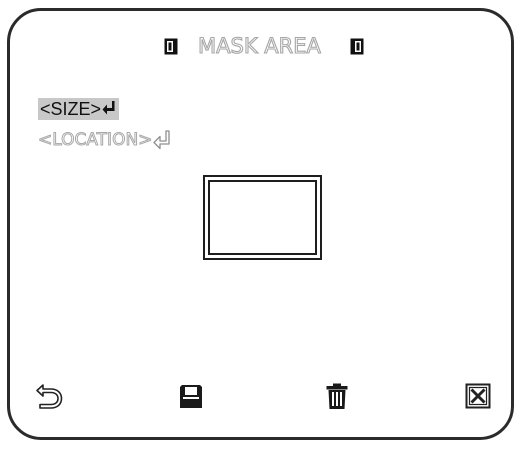  Describe the element at coordinates (191, 396) in the screenshot. I see `save-icon` at that location.